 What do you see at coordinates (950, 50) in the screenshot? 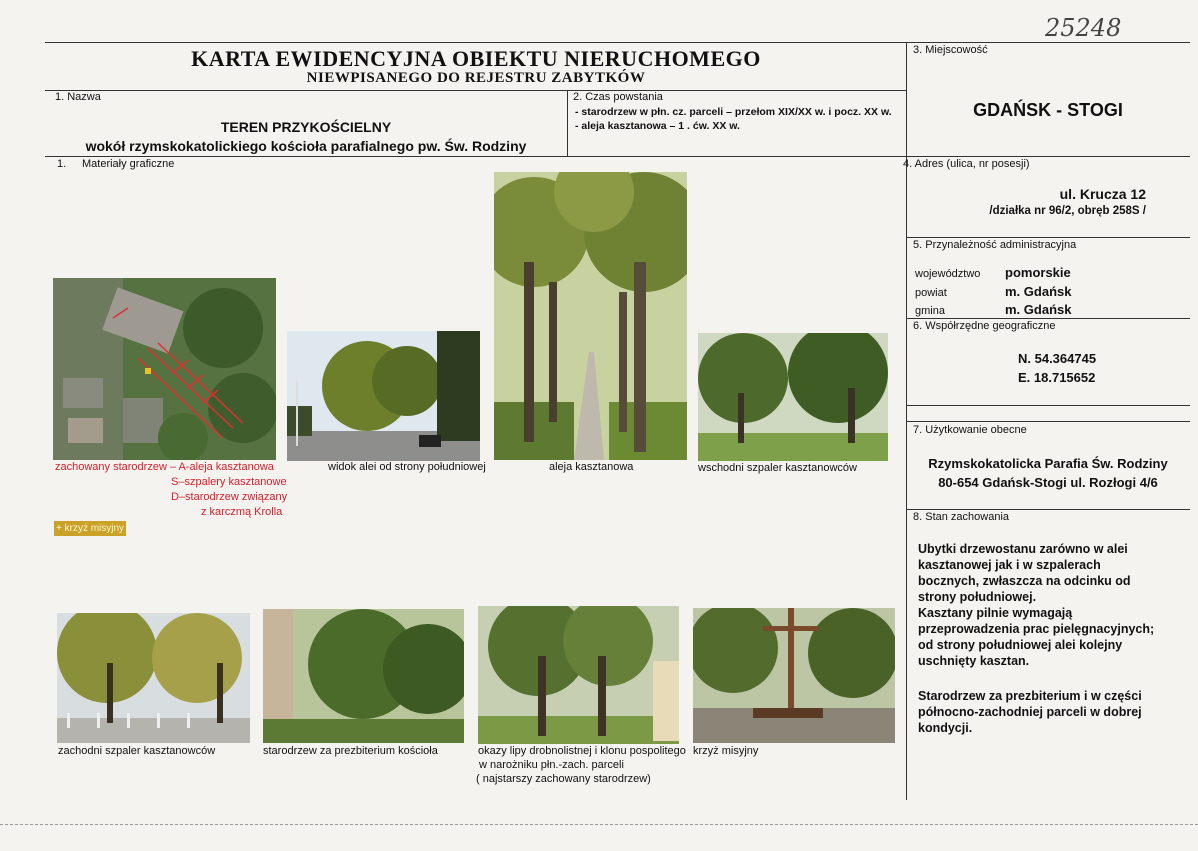
I see `section3-label: 3. Miejscowość` at bounding box center [950, 50].